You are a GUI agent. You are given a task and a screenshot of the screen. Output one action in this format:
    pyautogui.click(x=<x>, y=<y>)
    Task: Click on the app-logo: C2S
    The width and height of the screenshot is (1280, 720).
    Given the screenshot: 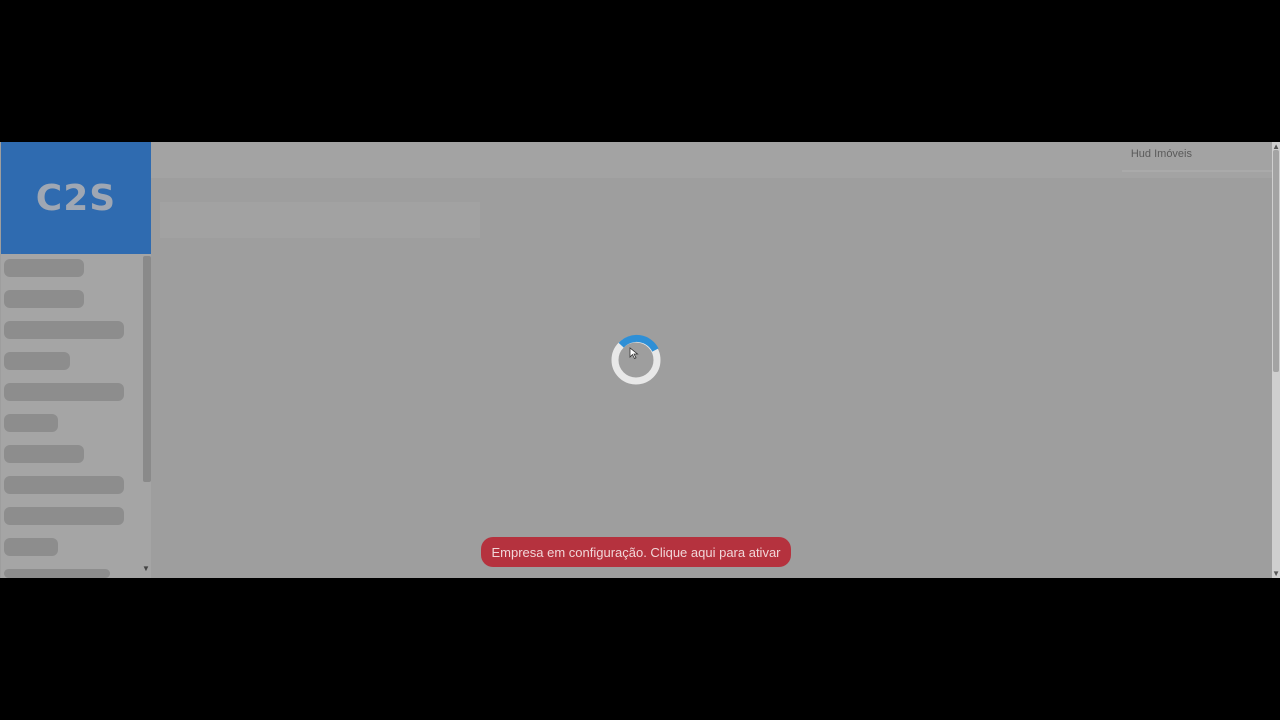 What is the action you would take?
    pyautogui.click(x=76, y=198)
    